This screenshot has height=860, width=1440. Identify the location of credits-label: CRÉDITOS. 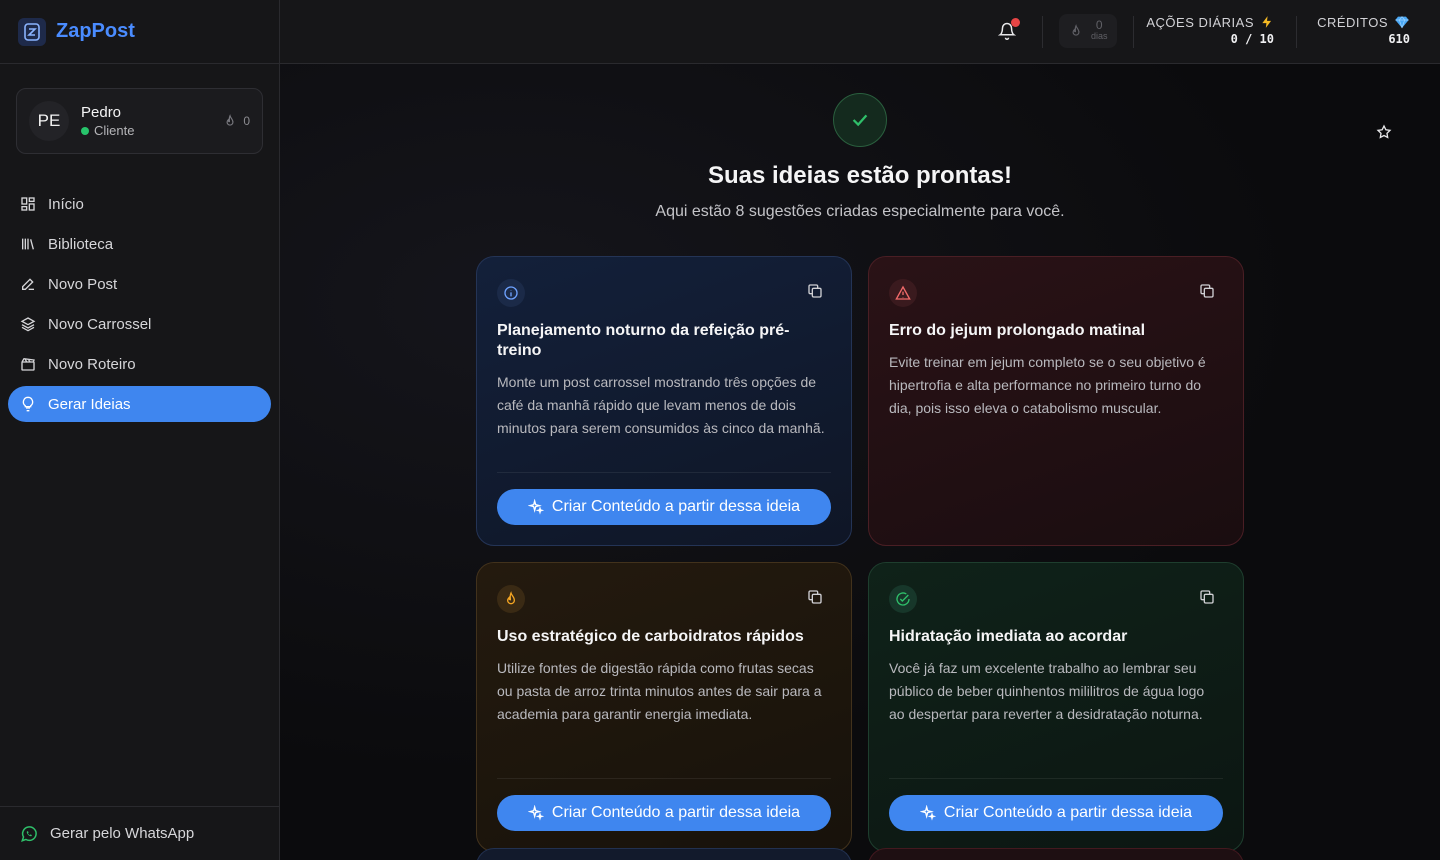
(1360, 22).